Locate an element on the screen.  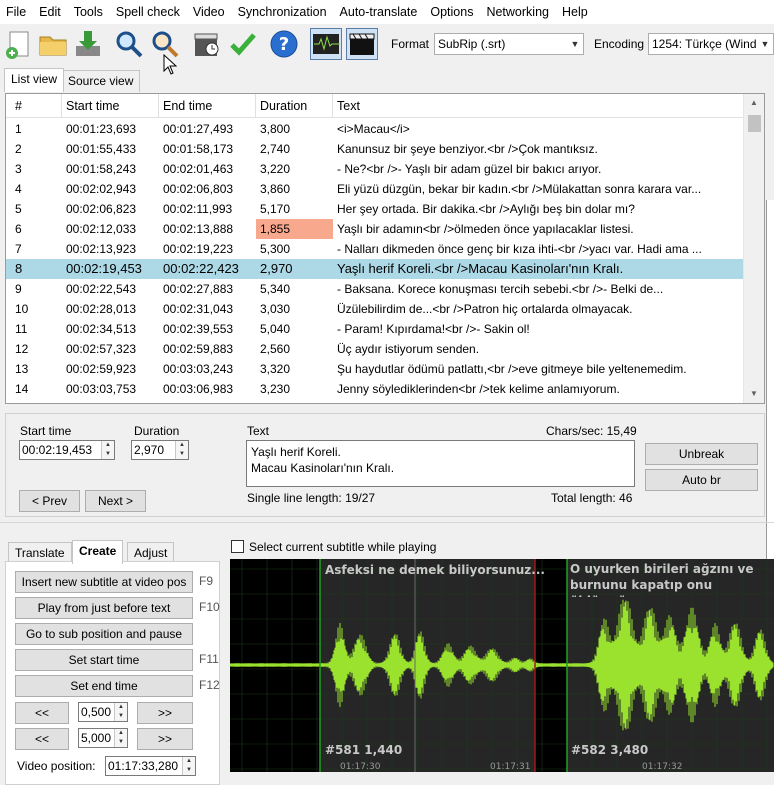
auto-br-button: Auto br is located at coordinates (701, 480).